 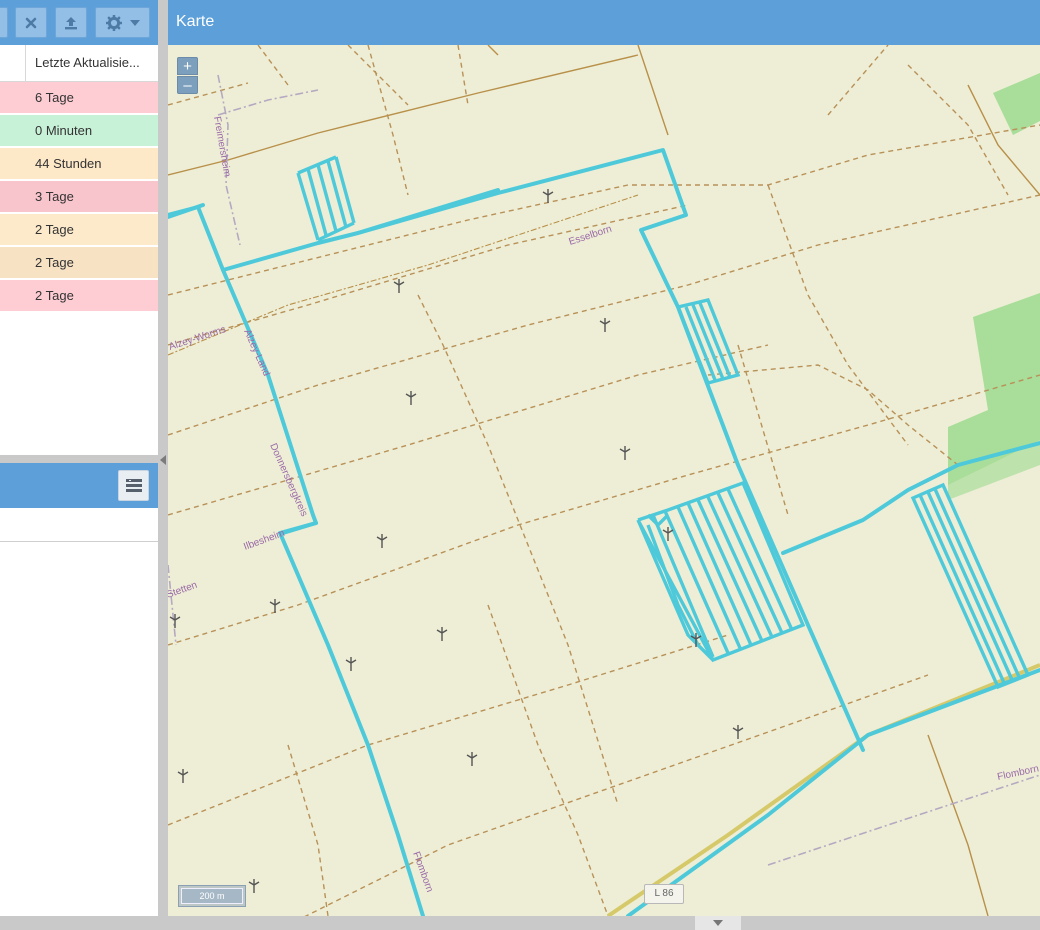 What do you see at coordinates (79, 525) in the screenshot?
I see `details-filter-field` at bounding box center [79, 525].